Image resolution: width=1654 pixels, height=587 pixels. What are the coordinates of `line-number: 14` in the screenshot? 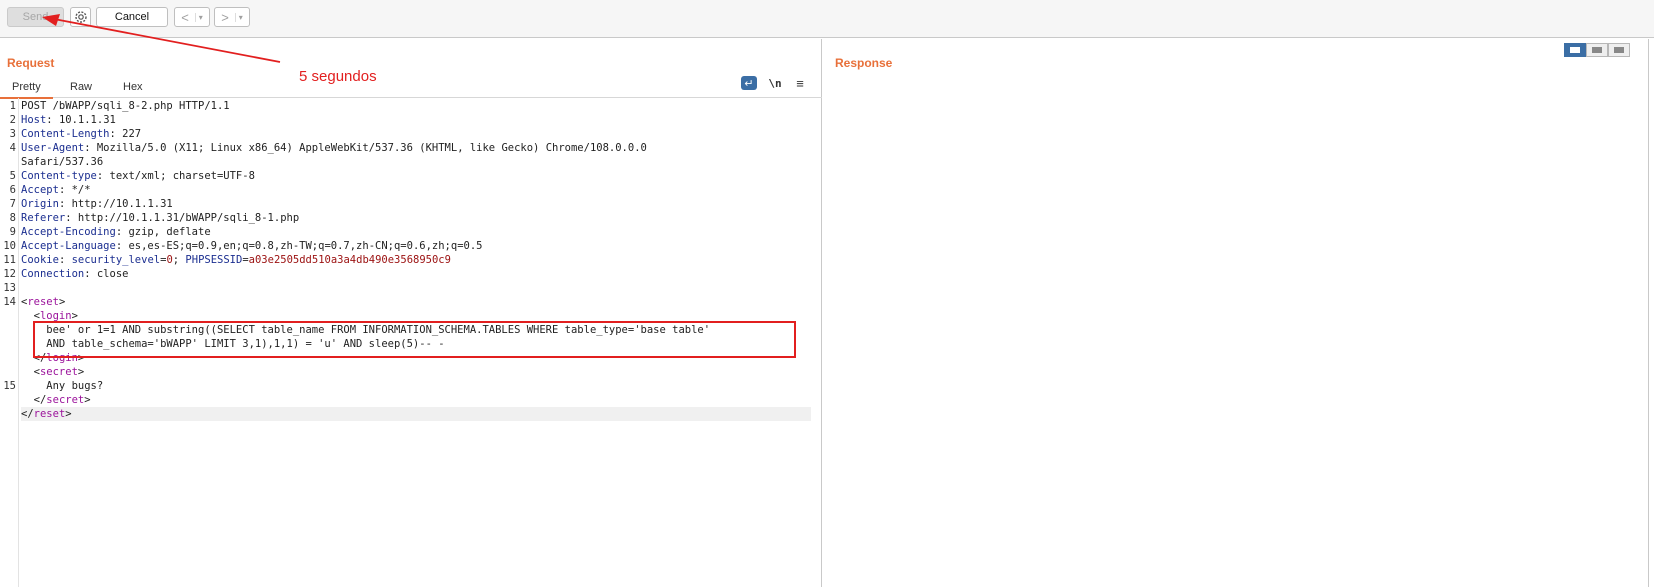 It's located at (9, 302).